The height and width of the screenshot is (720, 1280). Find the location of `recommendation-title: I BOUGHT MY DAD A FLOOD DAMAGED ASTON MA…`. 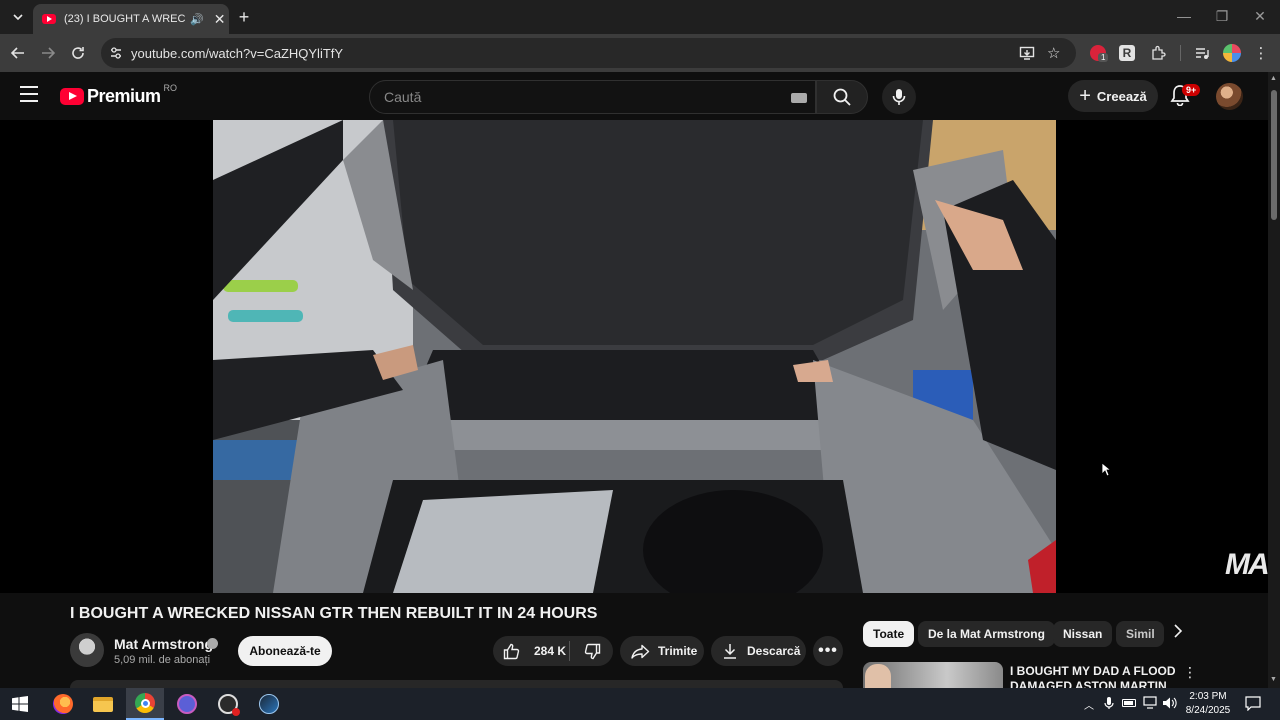

recommendation-title: I BOUGHT MY DAD A FLOOD DAMAGED ASTON MA… is located at coordinates (1095, 676).